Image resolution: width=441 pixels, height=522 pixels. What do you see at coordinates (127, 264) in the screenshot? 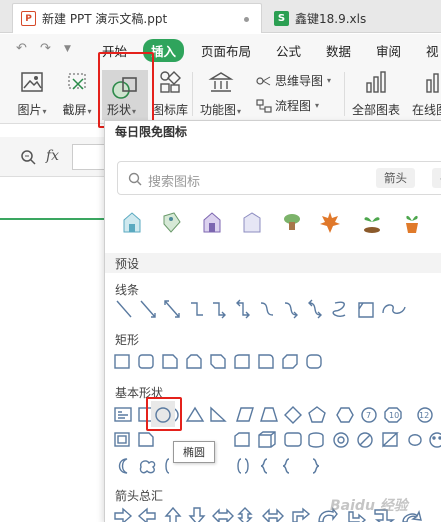
I see `section-preset: 预设` at bounding box center [127, 264].